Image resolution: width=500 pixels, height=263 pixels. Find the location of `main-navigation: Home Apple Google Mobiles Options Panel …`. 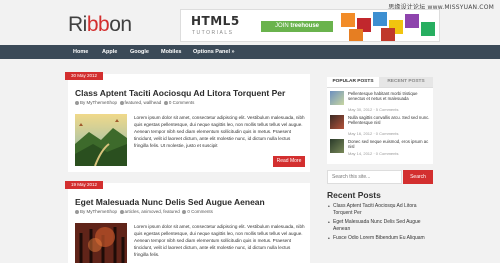

main-navigation: Home Apple Google Mobiles Options Panel … is located at coordinates (250, 52).